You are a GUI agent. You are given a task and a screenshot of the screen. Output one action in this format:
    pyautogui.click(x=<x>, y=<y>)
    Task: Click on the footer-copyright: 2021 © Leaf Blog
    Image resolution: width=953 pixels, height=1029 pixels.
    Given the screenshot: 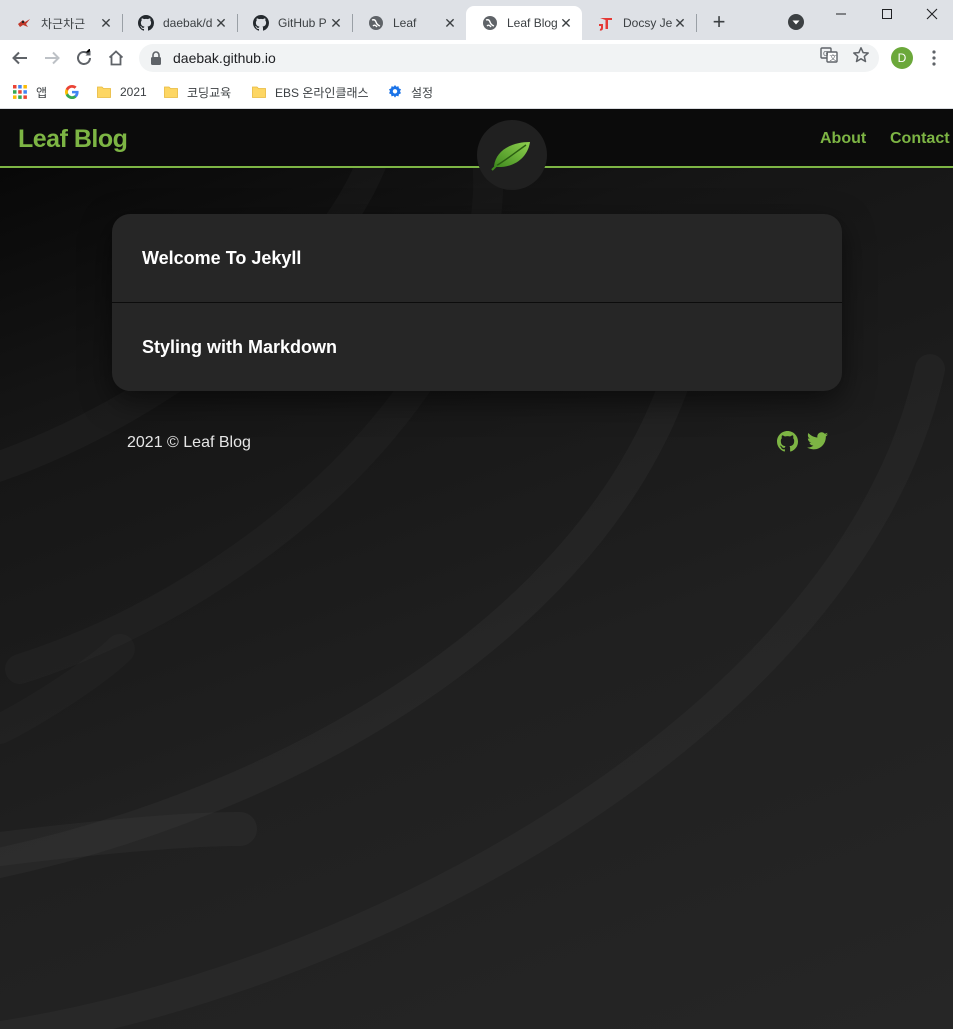 What is the action you would take?
    pyautogui.click(x=189, y=442)
    